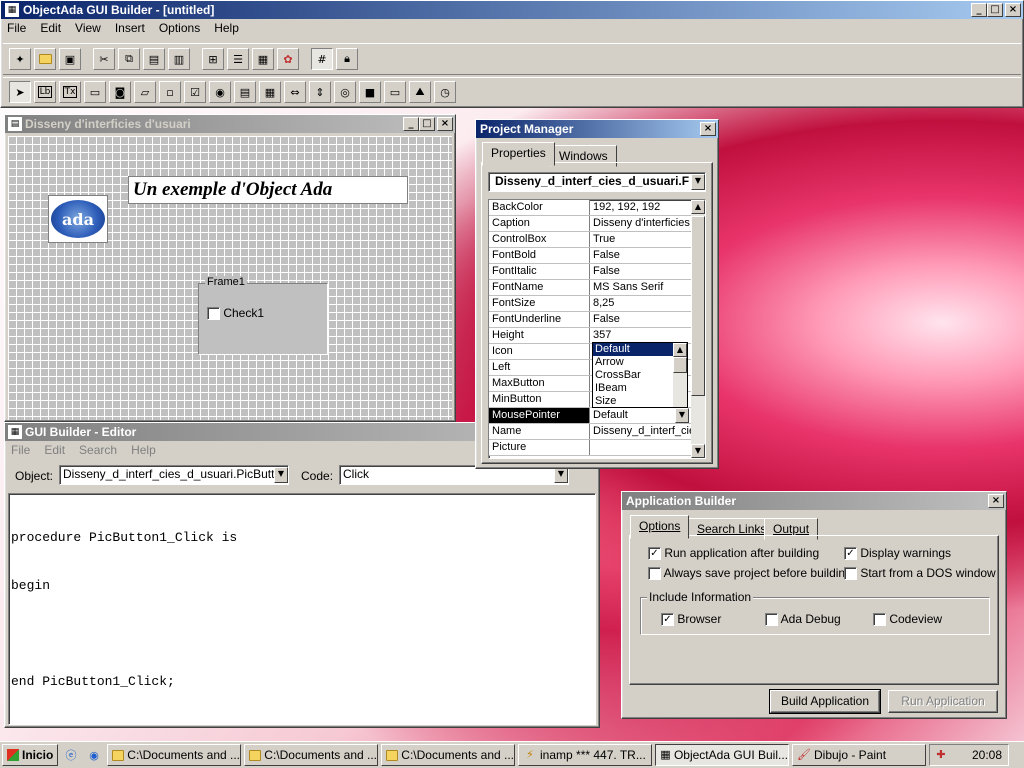  Describe the element at coordinates (154, 59) in the screenshot. I see `paste-icon: ▤` at that location.